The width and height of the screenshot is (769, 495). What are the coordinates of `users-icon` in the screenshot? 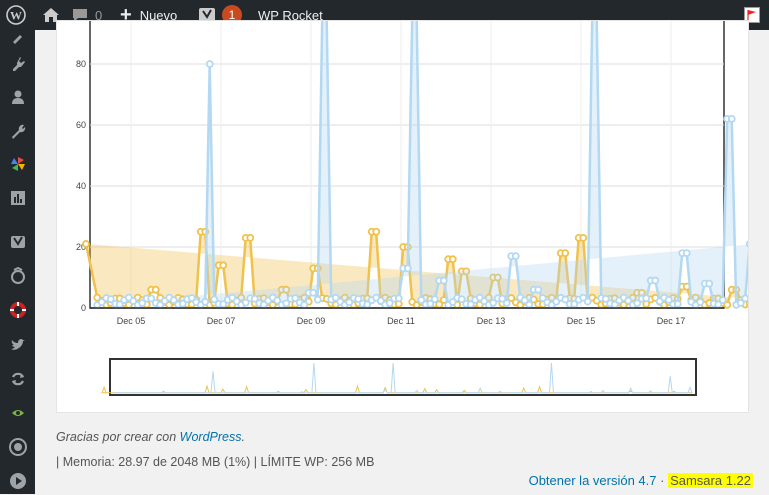 It's located at (17, 97).